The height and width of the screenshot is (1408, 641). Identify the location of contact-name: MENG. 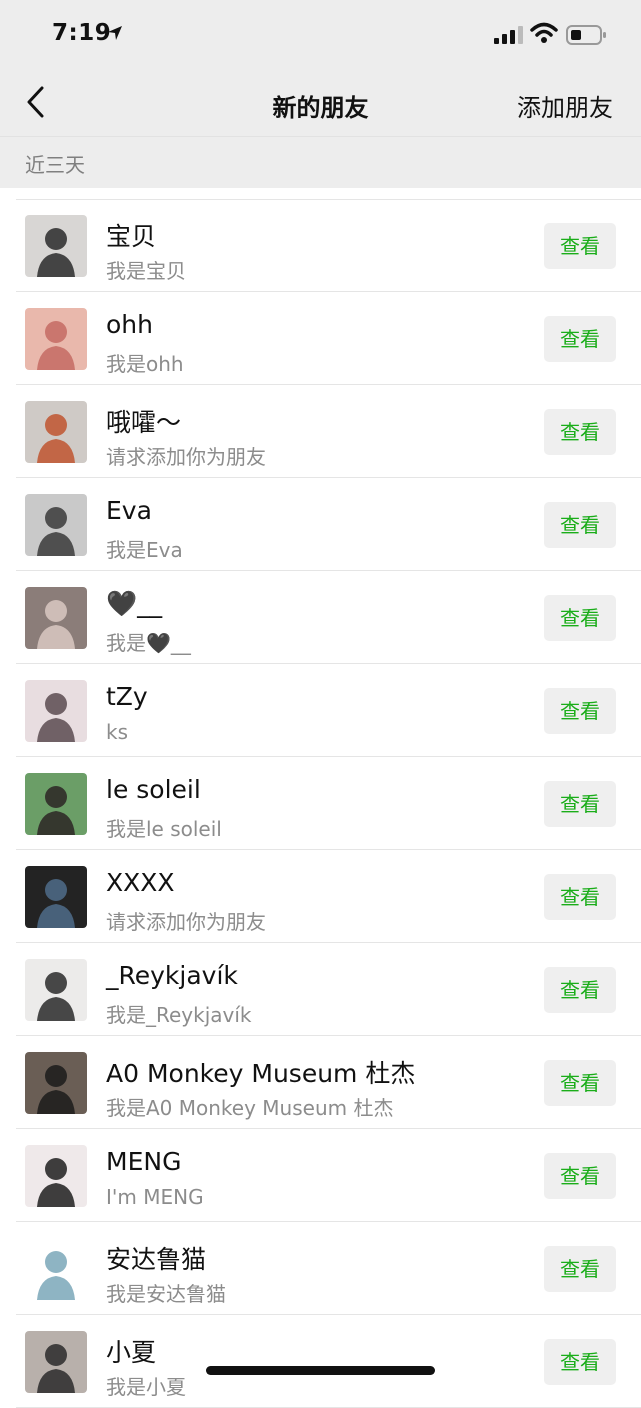
(144, 1161).